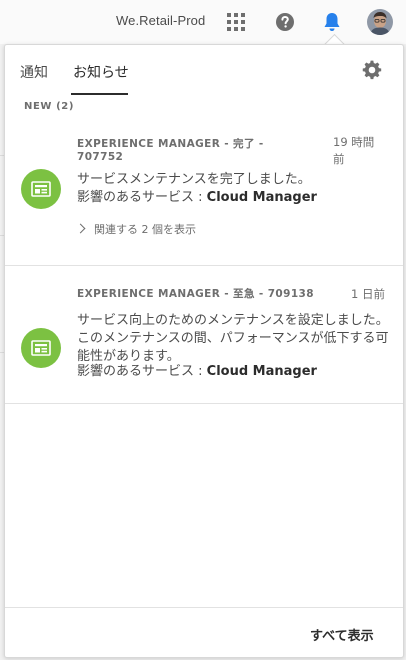 Image resolution: width=406 pixels, height=660 pixels. Describe the element at coordinates (204, 71) in the screenshot. I see `tab-list: 通知 お知らせ` at that location.